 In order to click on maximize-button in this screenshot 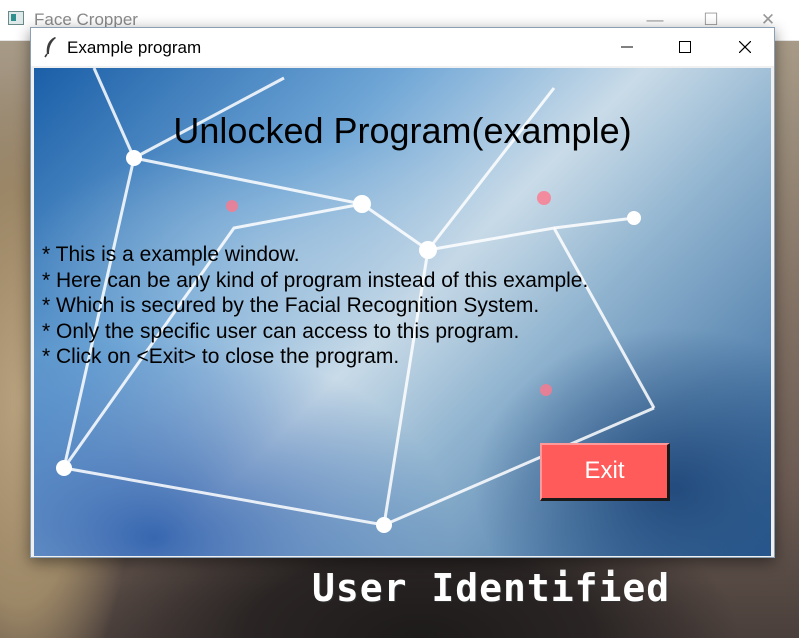, I will do `click(685, 47)`.